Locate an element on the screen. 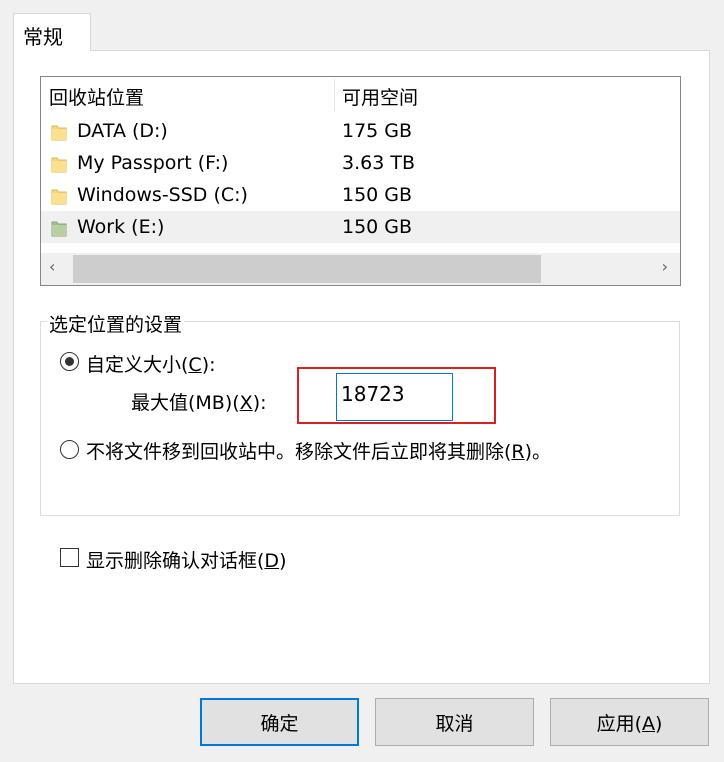 The image size is (724, 762). location-name: Work (E:) is located at coordinates (121, 227).